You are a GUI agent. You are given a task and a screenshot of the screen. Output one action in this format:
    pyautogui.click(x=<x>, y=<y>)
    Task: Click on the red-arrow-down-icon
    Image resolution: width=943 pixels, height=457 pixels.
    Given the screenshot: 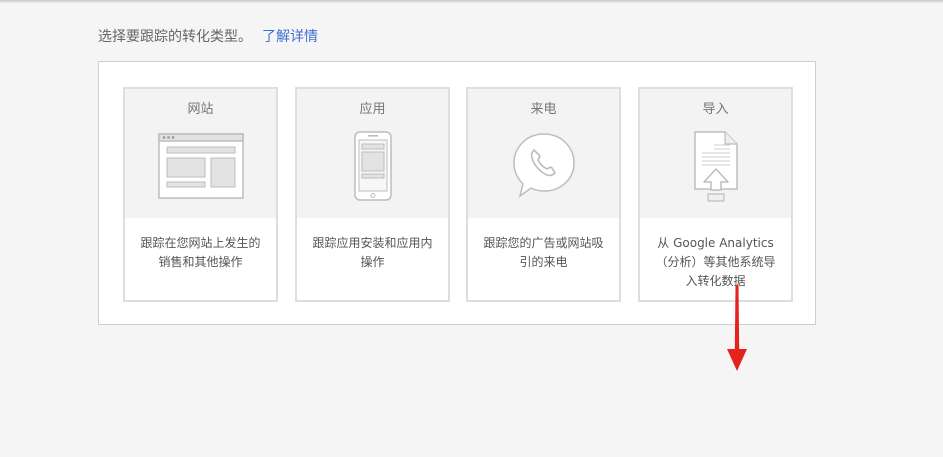 What is the action you would take?
    pyautogui.click(x=737, y=328)
    